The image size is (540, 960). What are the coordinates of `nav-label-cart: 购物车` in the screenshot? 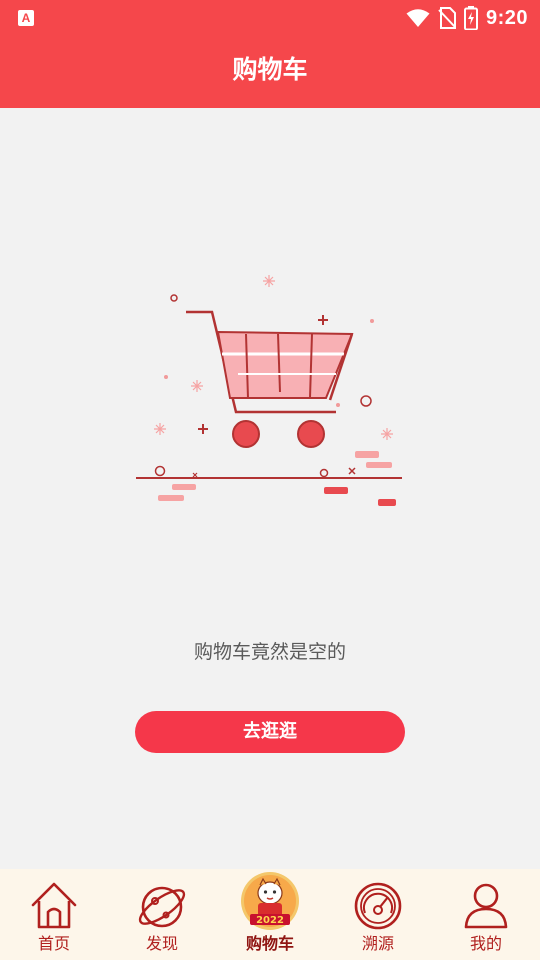 It's located at (269, 943).